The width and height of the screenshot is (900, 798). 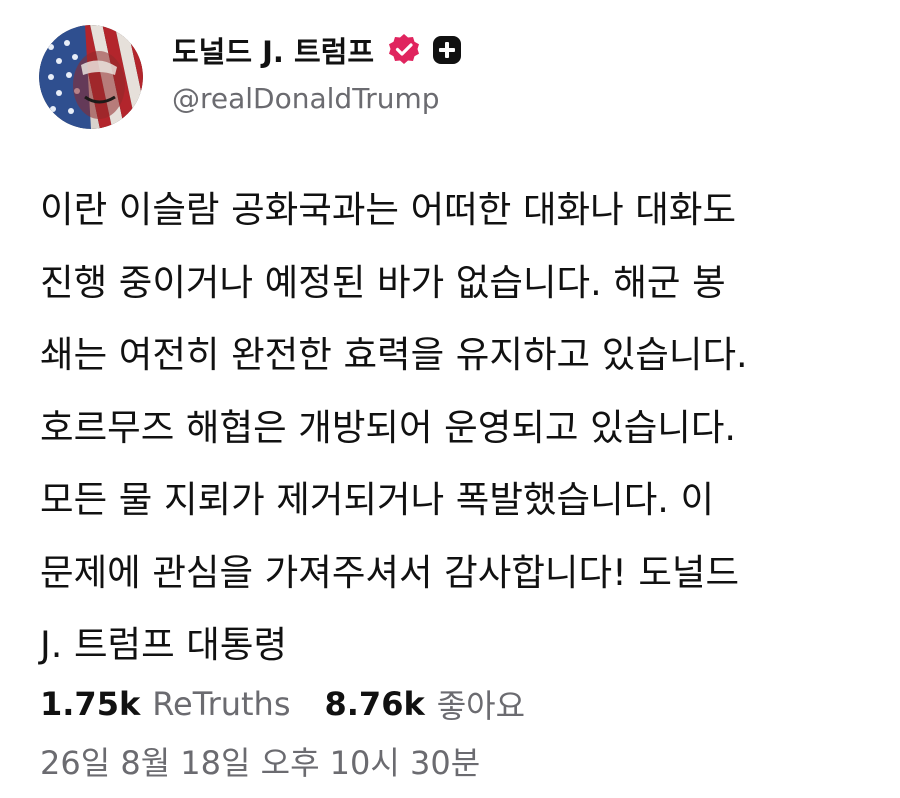 What do you see at coordinates (388, 427) in the screenshot?
I see `post-body-line: 호르무즈 해협은 개방되어 운영되고 있습니다.` at bounding box center [388, 427].